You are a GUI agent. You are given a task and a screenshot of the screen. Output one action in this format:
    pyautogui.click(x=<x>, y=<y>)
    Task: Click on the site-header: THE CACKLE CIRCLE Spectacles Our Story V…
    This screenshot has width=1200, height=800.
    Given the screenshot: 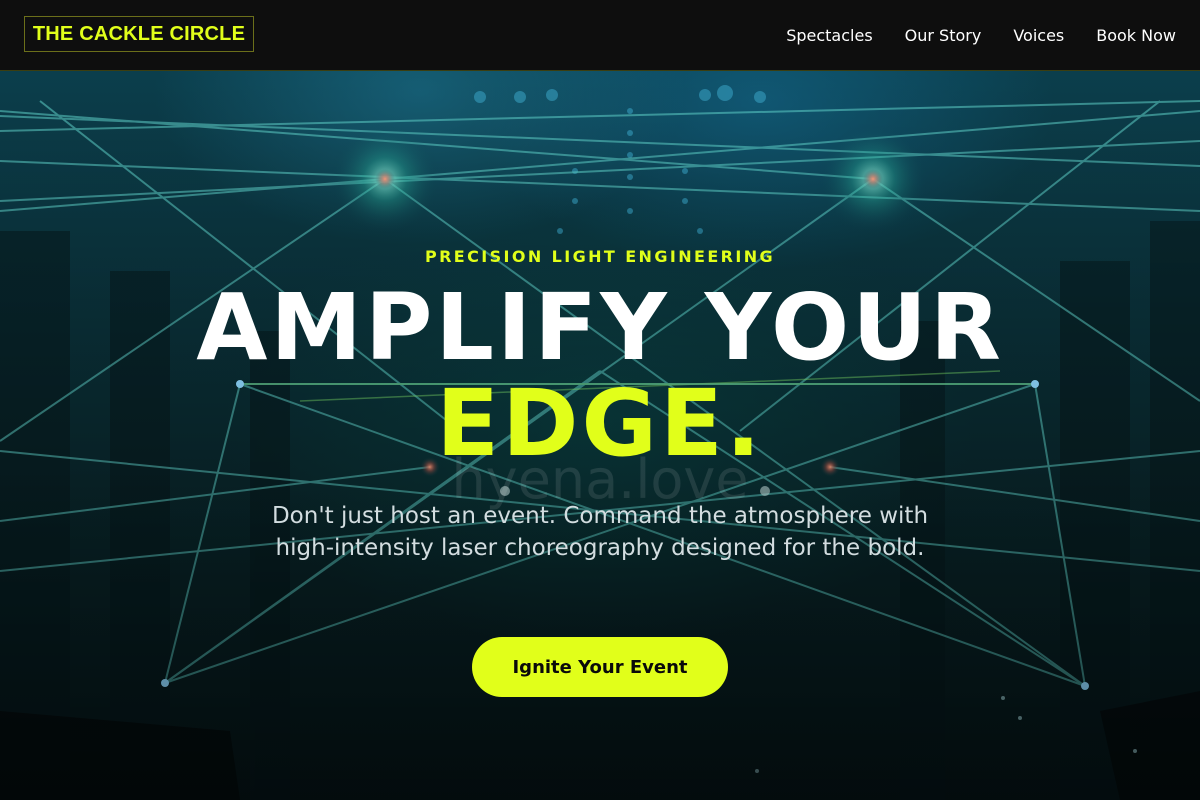 What is the action you would take?
    pyautogui.click(x=600, y=35)
    